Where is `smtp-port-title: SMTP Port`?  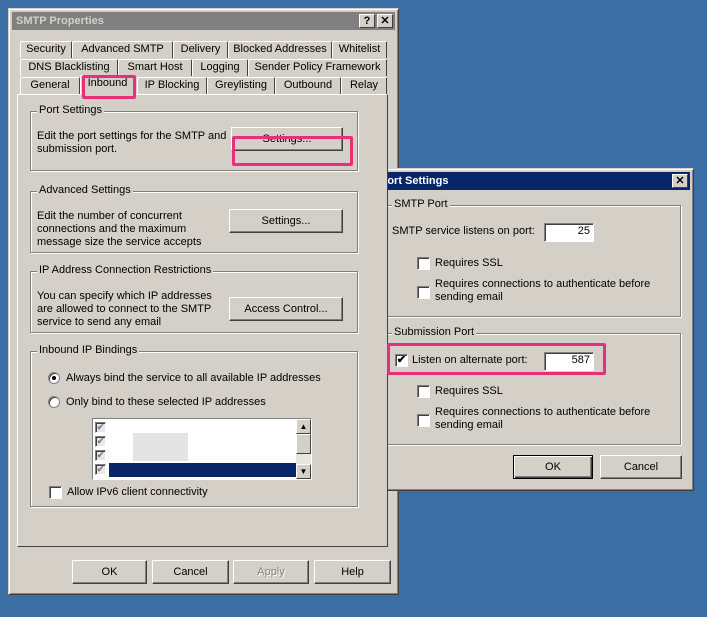 smtp-port-title: SMTP Port is located at coordinates (421, 204).